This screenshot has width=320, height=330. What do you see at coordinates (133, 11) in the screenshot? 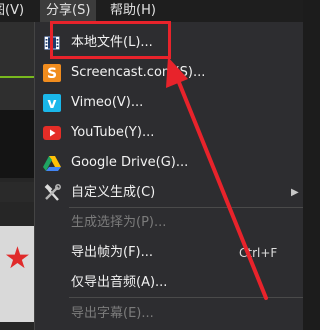
I see `menu-help: 帮助(H)` at bounding box center [133, 11].